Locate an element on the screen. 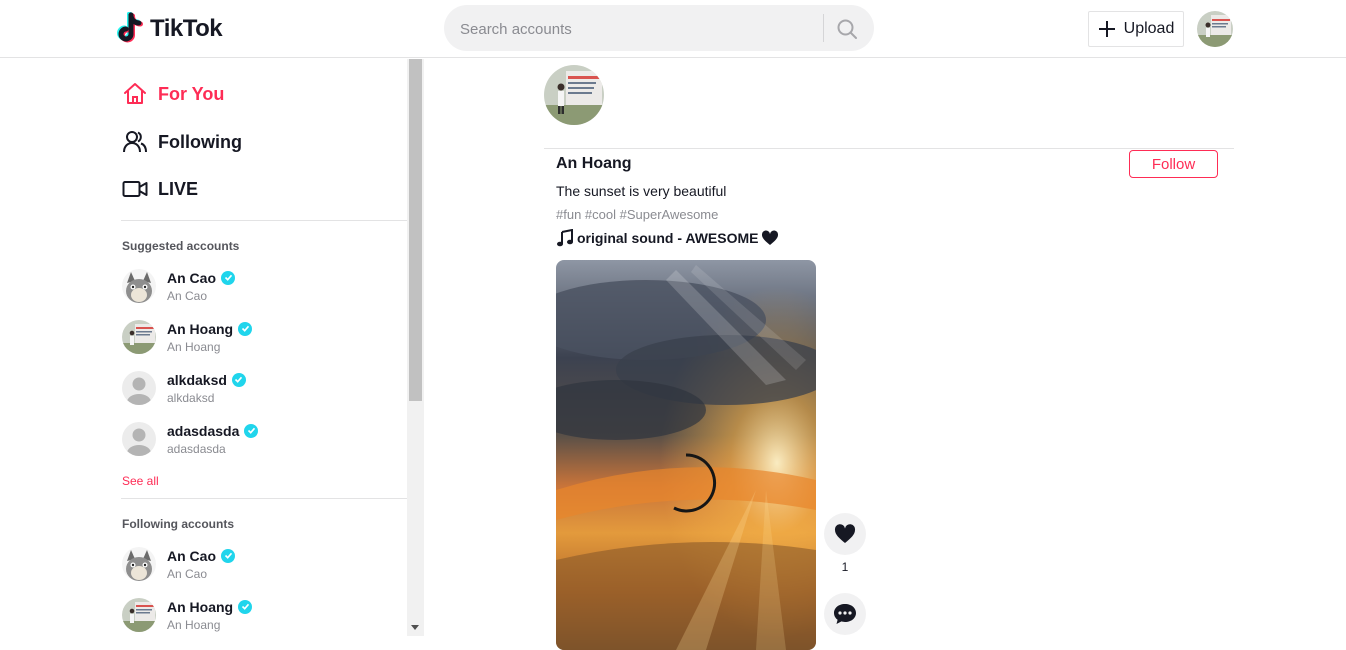 The height and width of the screenshot is (650, 1346). users-icon is located at coordinates (135, 142).